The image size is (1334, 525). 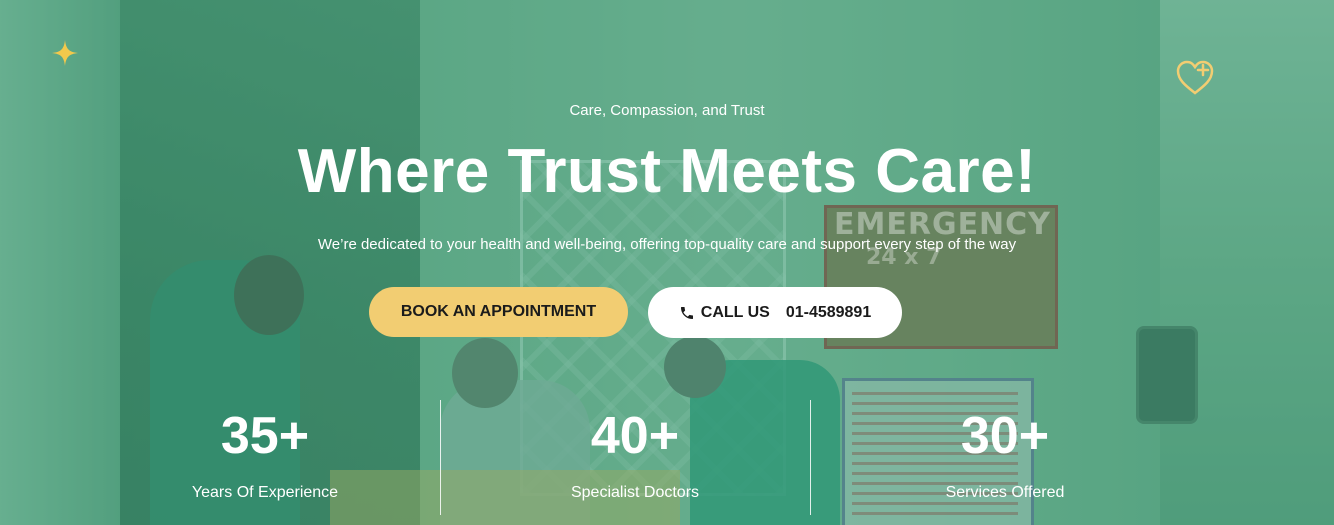 What do you see at coordinates (65, 53) in the screenshot?
I see `sparkle-icon` at bounding box center [65, 53].